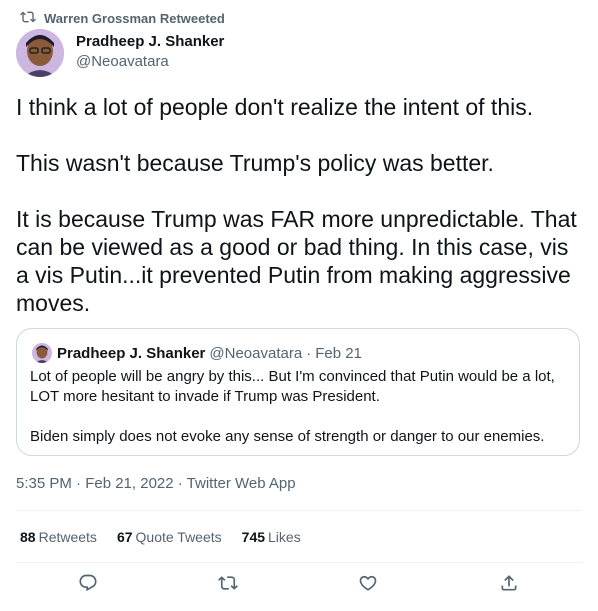 The width and height of the screenshot is (598, 611). I want to click on author-block: Pradheep J. Shanker @Neoavatara, so click(150, 52).